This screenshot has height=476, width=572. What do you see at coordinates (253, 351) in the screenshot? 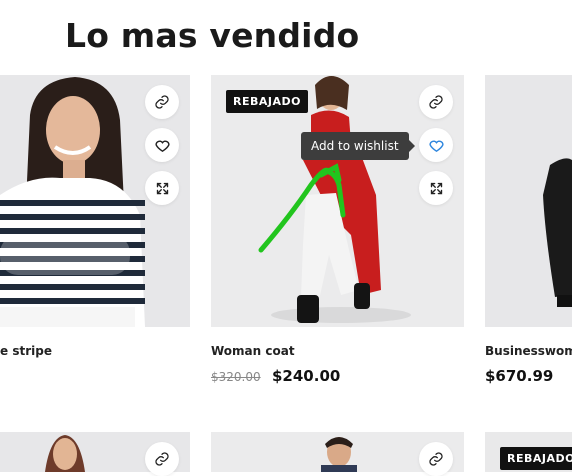
I see `product-name-2: Woman coat` at bounding box center [253, 351].